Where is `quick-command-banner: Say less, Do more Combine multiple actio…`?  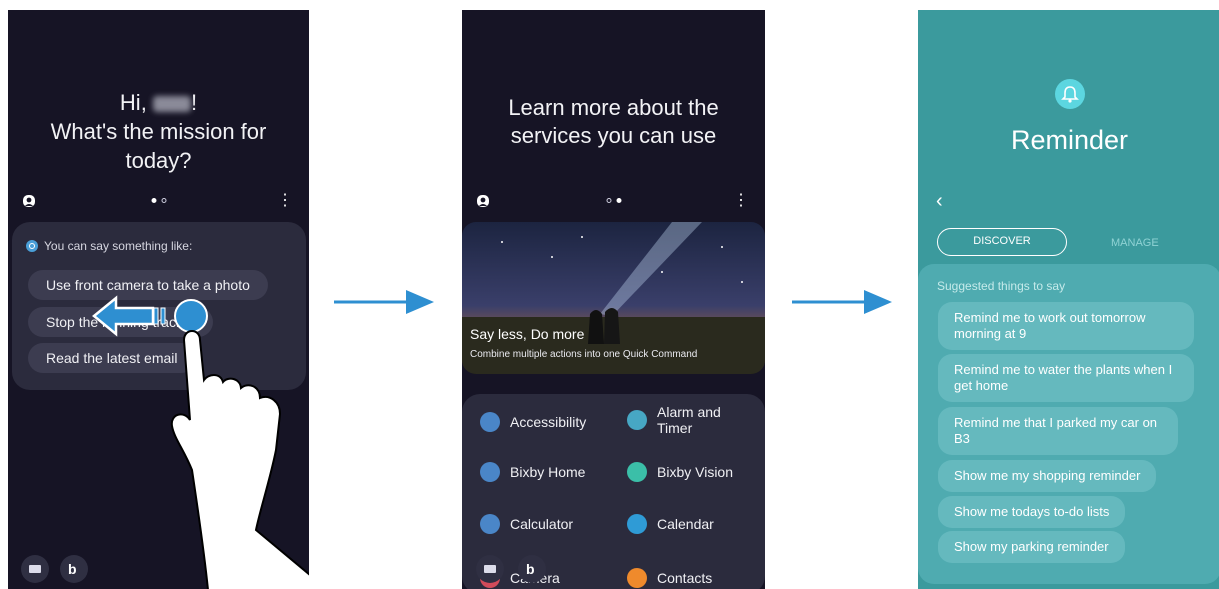
quick-command-banner: Say less, Do more Combine multiple actio… is located at coordinates (613, 298).